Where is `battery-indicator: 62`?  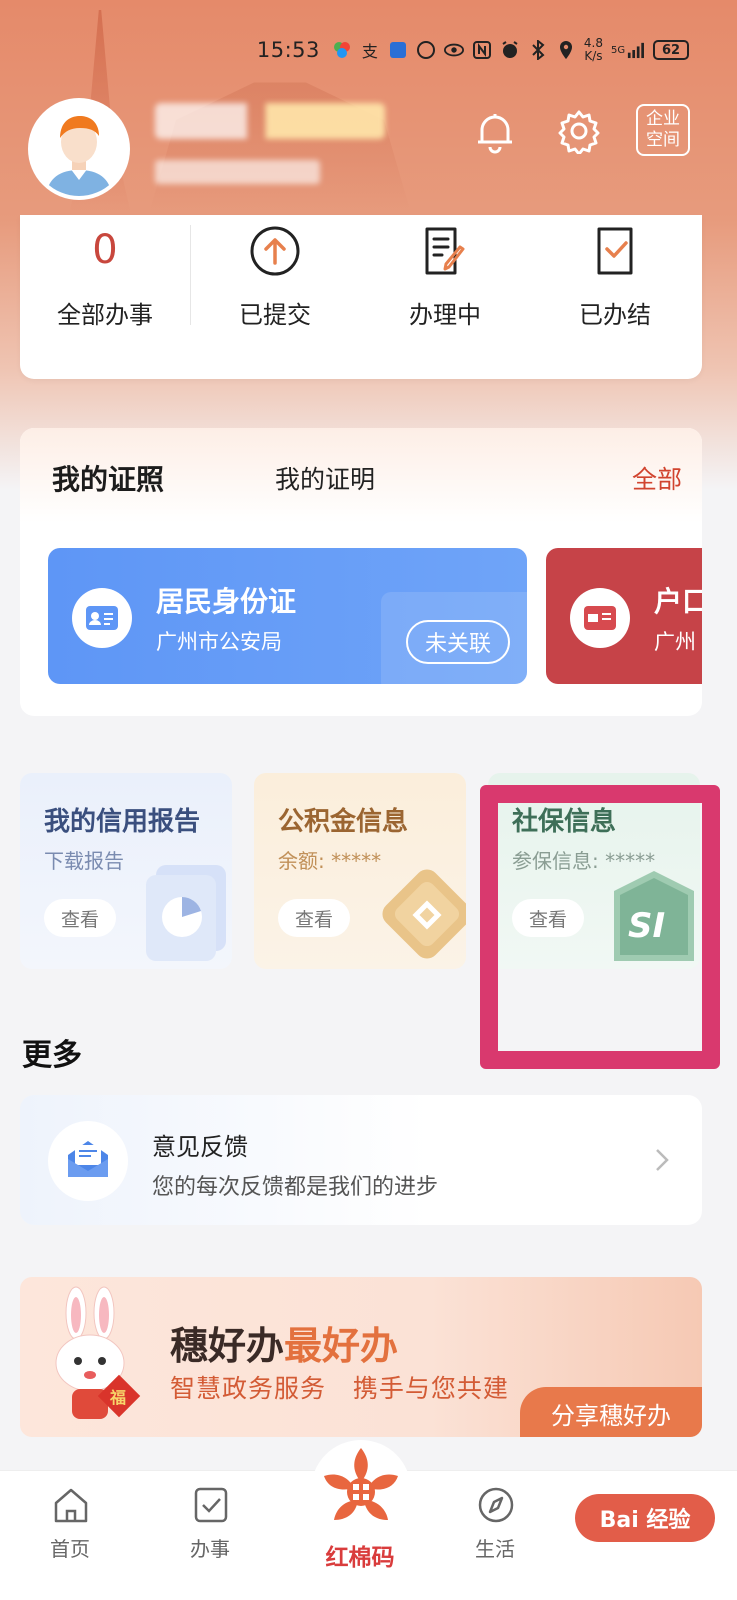
battery-indicator: 62 is located at coordinates (671, 50).